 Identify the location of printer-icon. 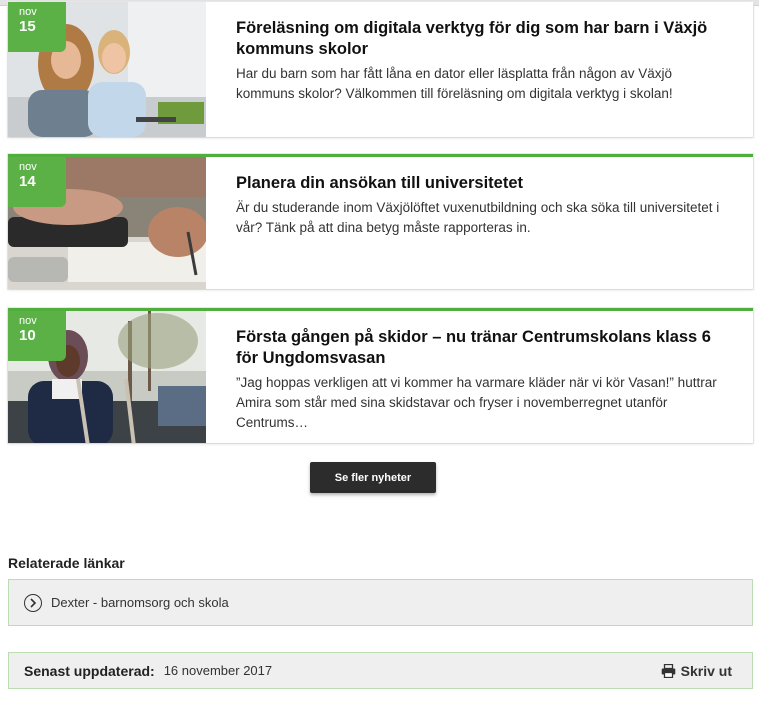
(668, 670).